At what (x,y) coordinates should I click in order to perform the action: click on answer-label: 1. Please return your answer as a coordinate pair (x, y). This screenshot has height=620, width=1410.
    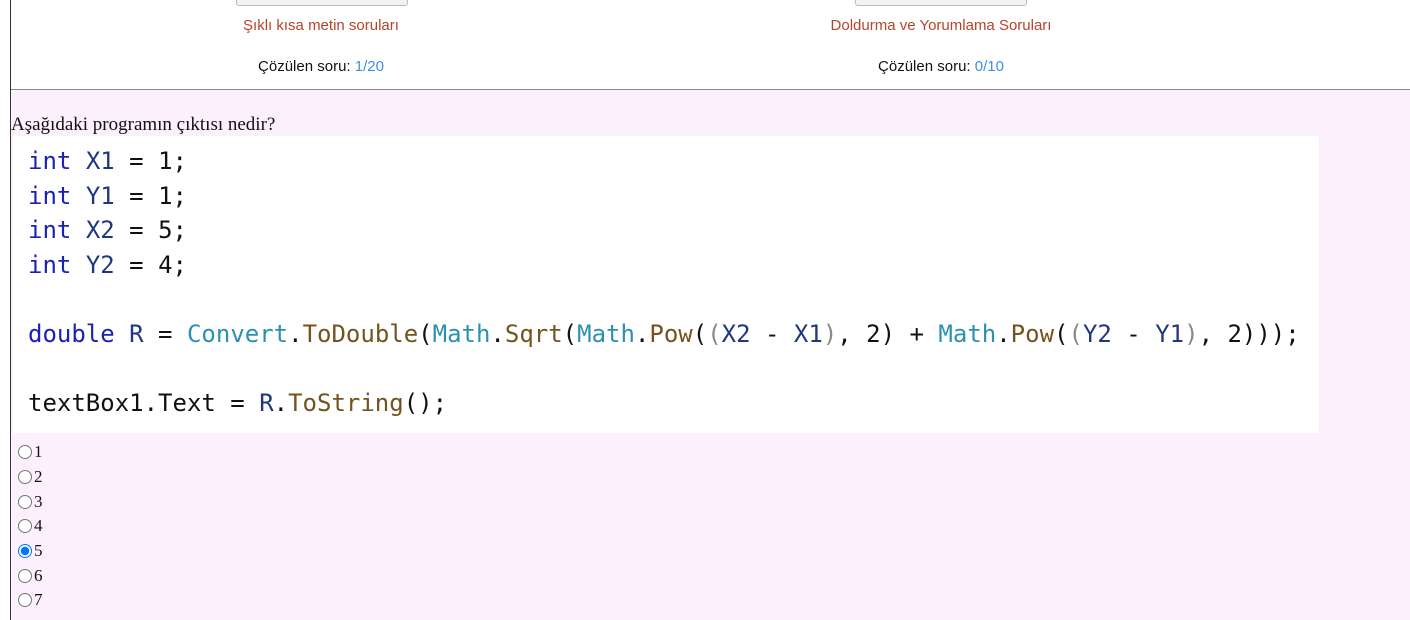
    Looking at the image, I should click on (38, 452).